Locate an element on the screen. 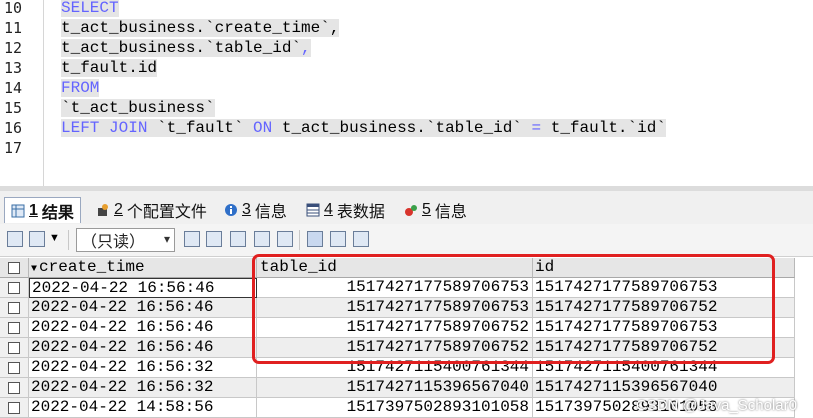 The height and width of the screenshot is (418, 813). readonly-mode-select: （只读） ▾ is located at coordinates (125, 240).